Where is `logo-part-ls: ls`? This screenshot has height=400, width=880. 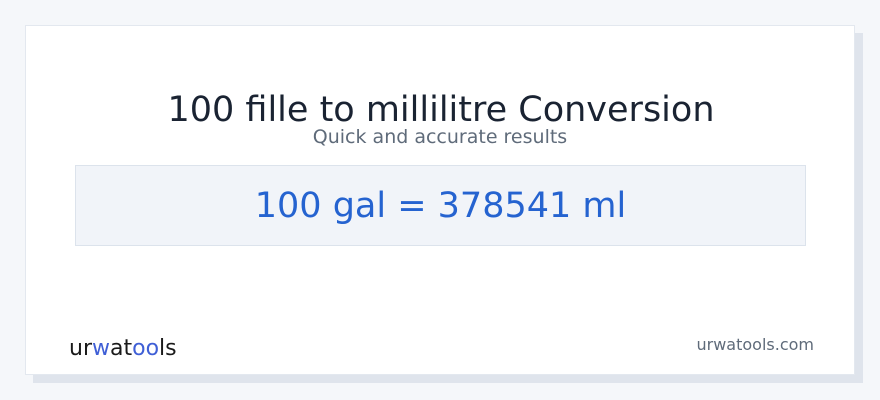
logo-part-ls: ls is located at coordinates (168, 348).